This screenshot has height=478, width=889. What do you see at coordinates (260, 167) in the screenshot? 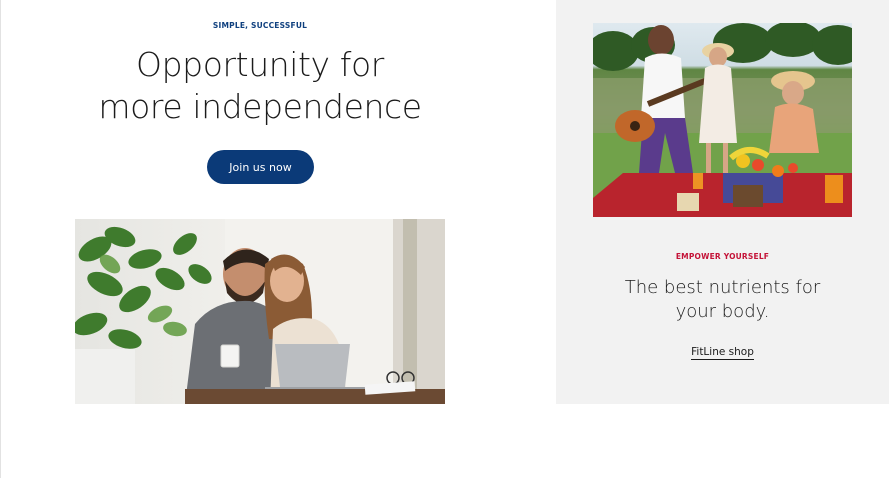
I see `join-us-button: Join us now` at bounding box center [260, 167].